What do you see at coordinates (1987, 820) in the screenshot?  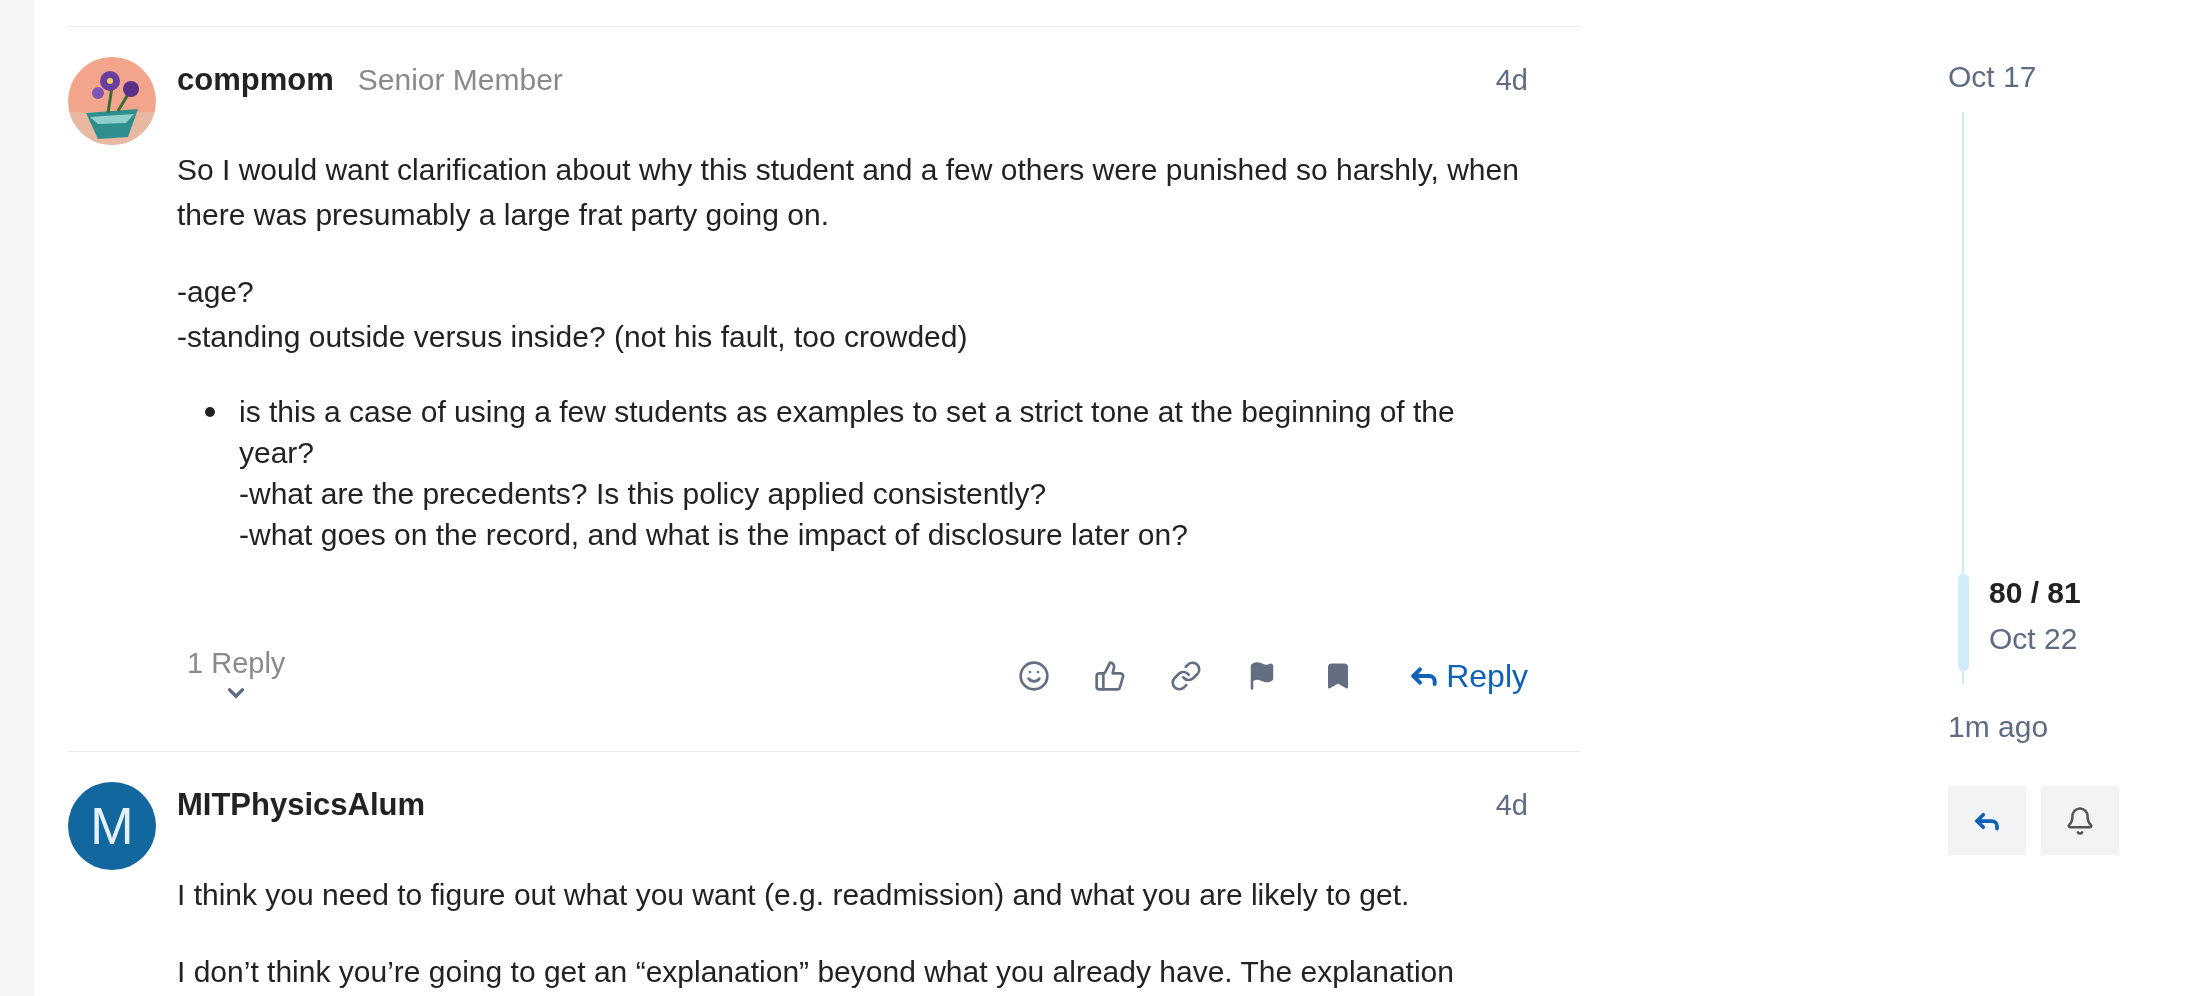 I see `reply-icon` at bounding box center [1987, 820].